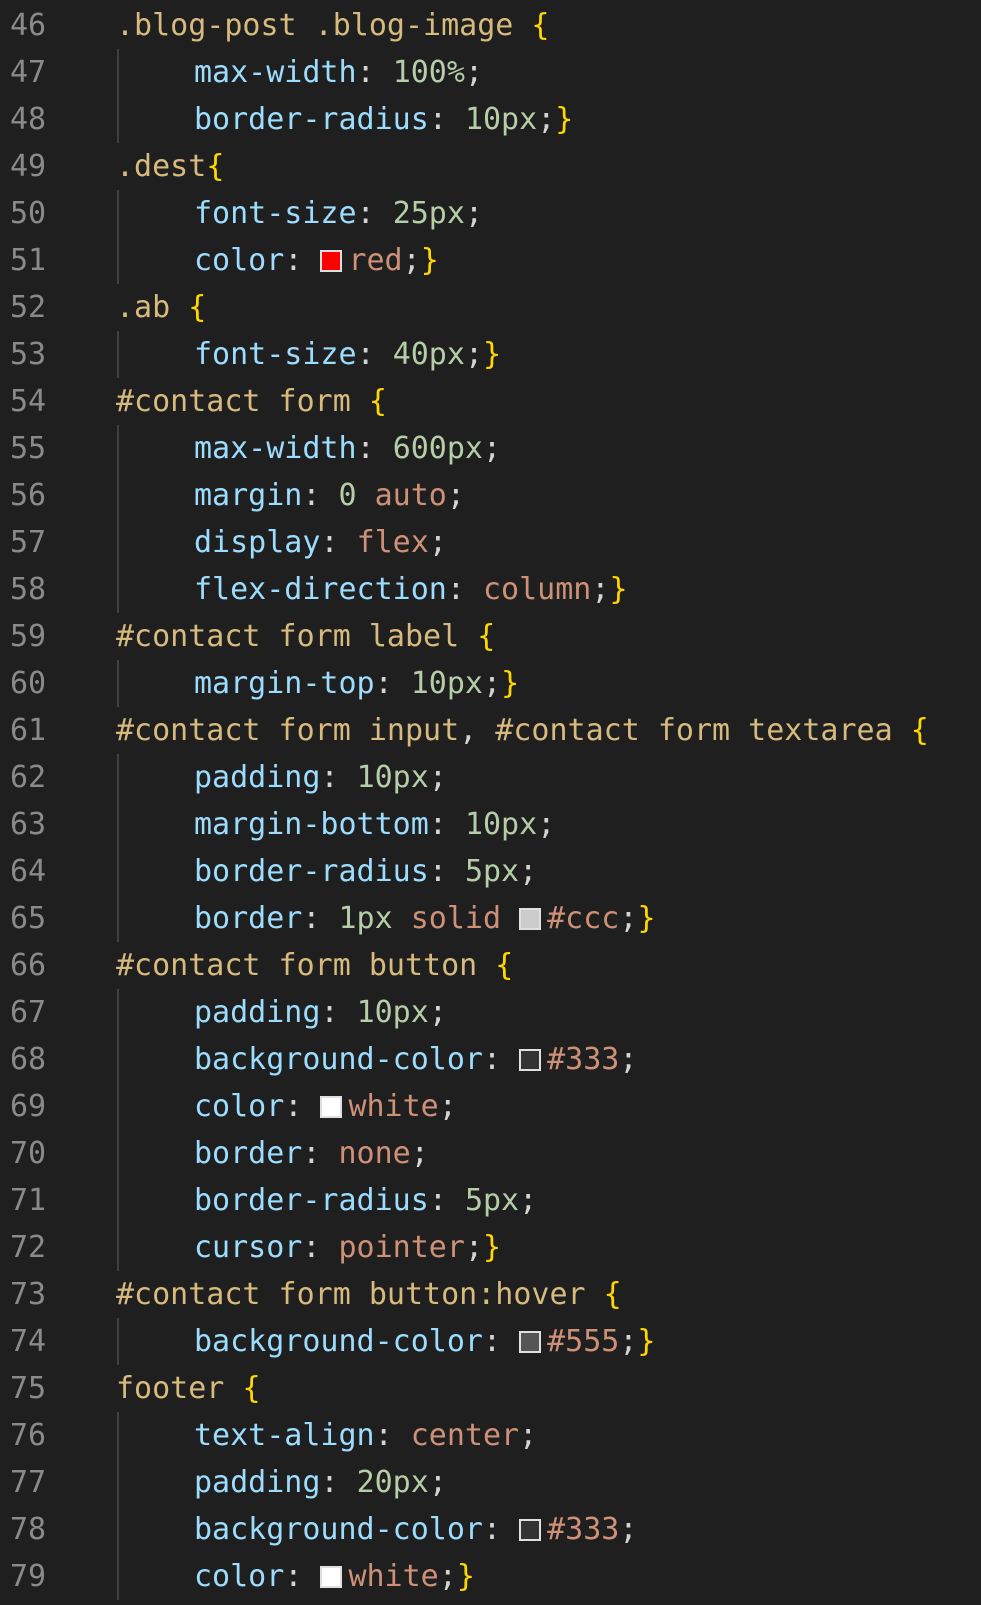 The width and height of the screenshot is (981, 1605). I want to click on code-token: max-width, so click(275, 72).